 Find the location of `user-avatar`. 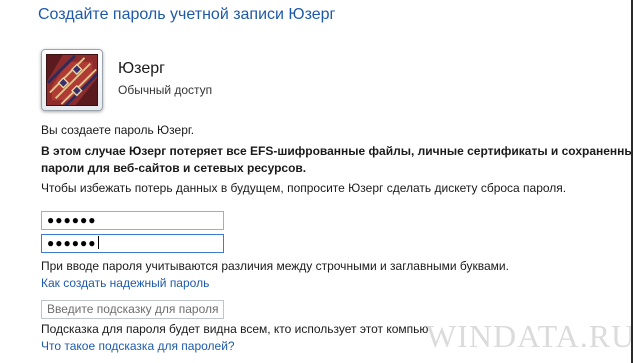

user-avatar is located at coordinates (72, 80).